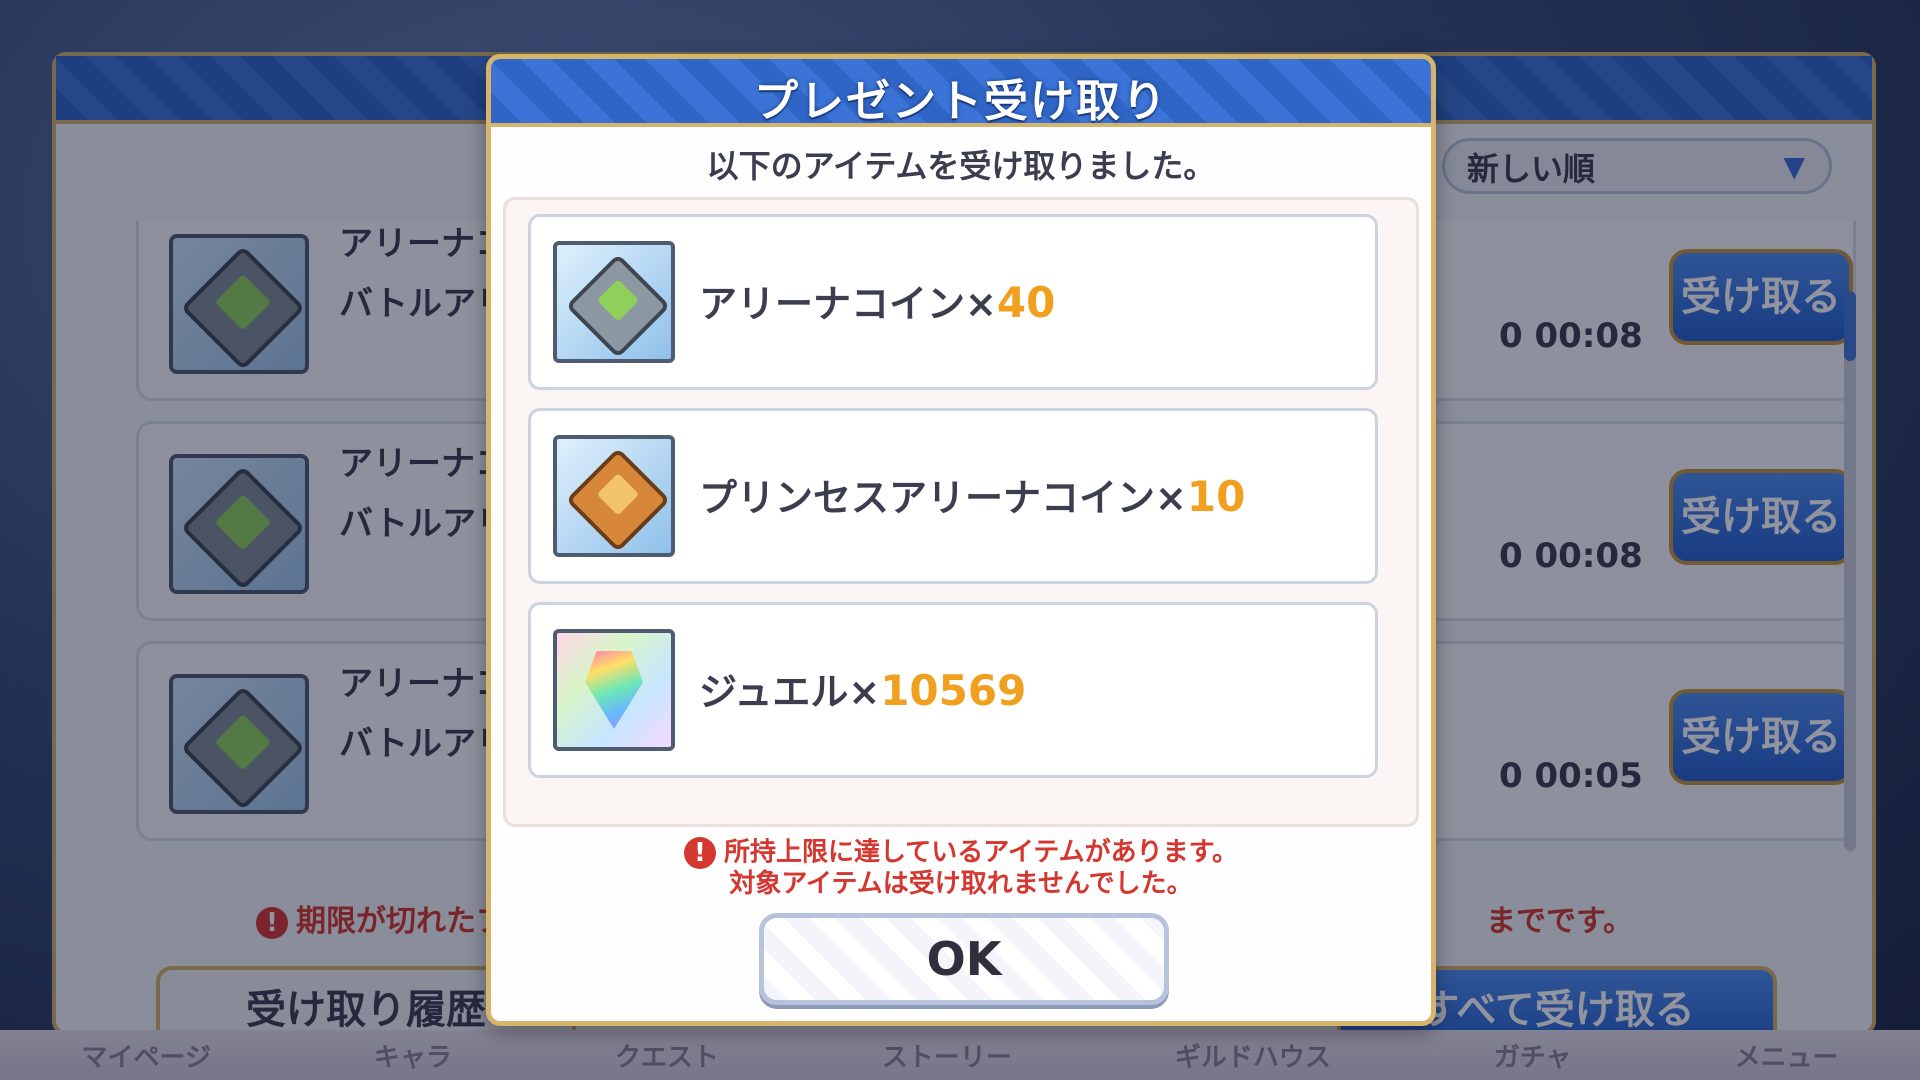  Describe the element at coordinates (961, 166) in the screenshot. I see `dialog-message: 以下のアイテムを受け取りました。` at that location.